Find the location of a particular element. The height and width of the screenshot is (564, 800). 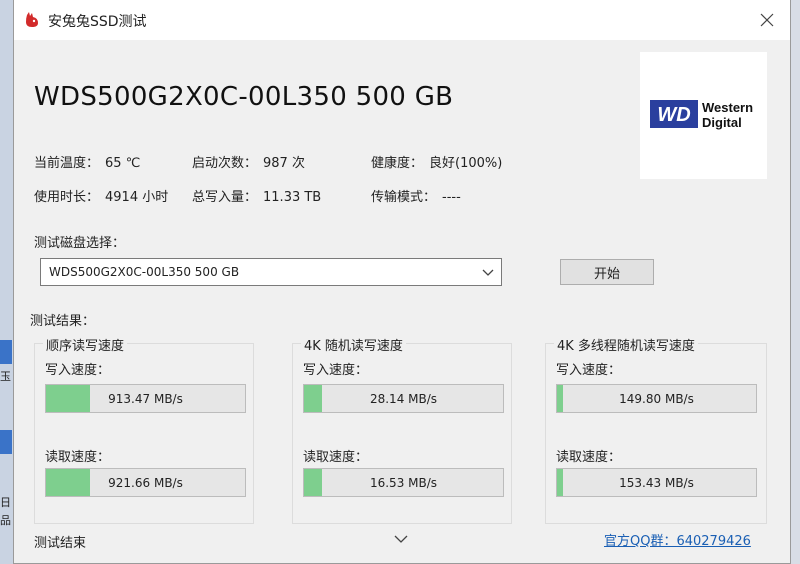

brand-logo: WD Western Digital is located at coordinates (703, 115).